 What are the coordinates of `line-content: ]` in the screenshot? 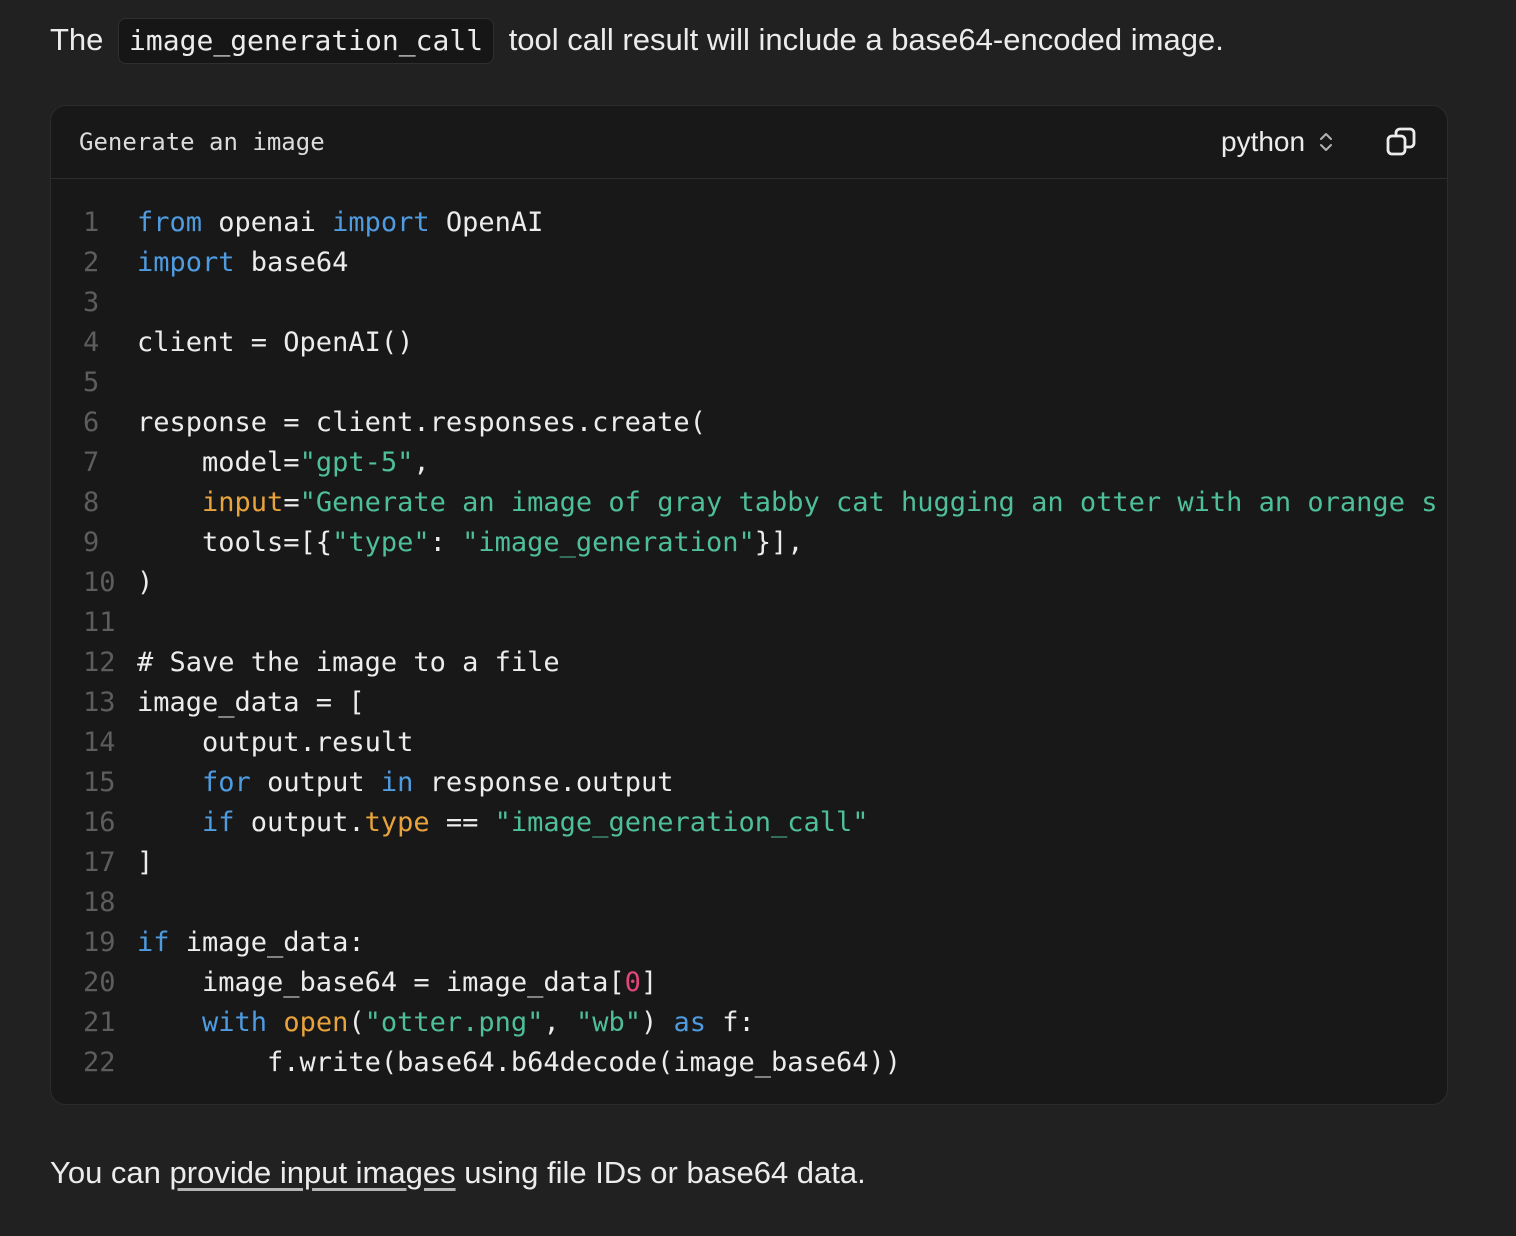 It's located at (145, 863).